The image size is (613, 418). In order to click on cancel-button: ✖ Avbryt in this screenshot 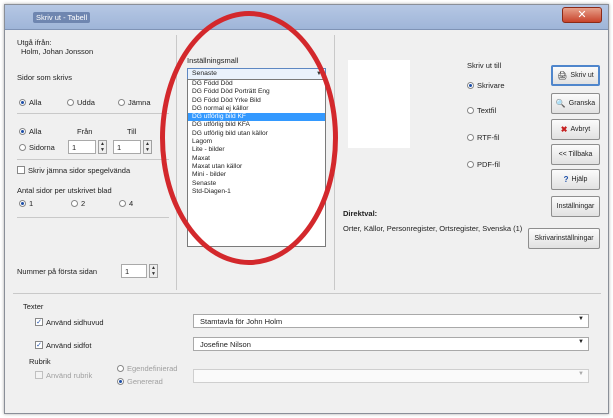, I will do `click(575, 129)`.